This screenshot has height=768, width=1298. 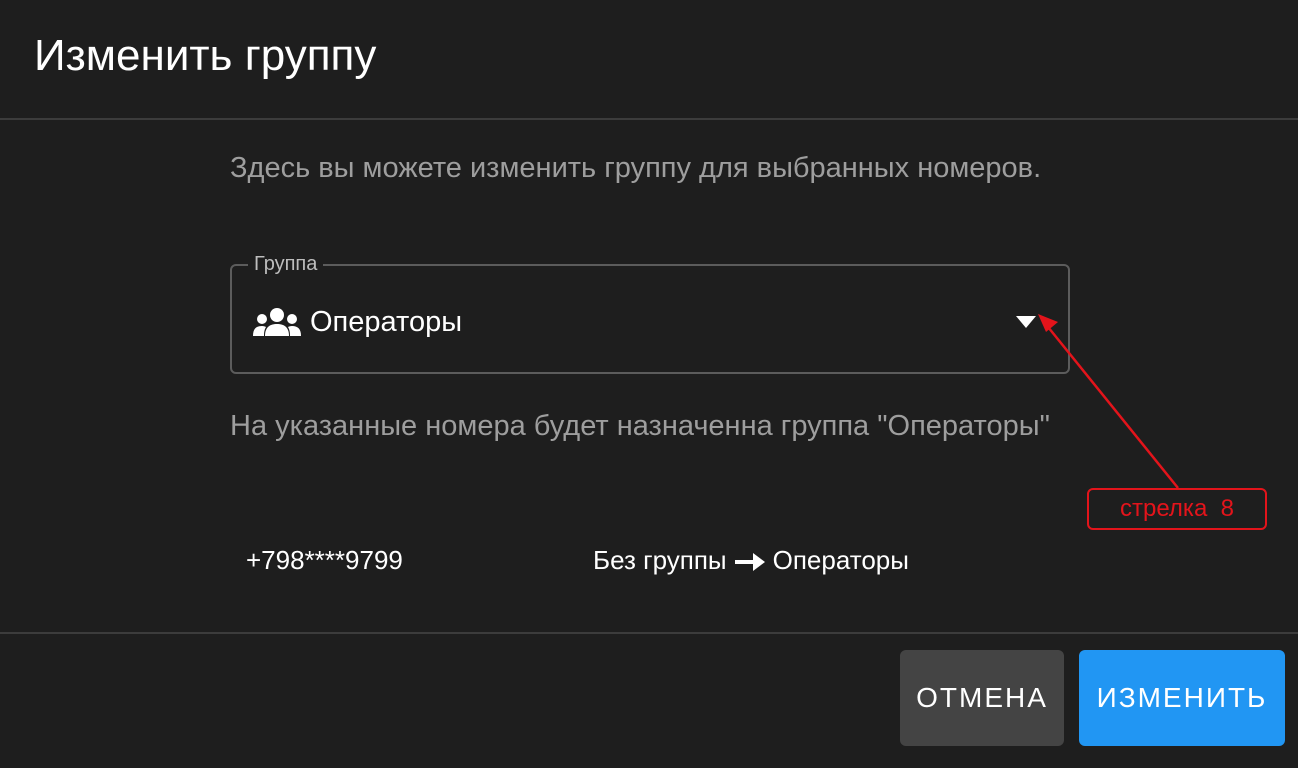 I want to click on group-select-label: Группа, so click(x=286, y=264).